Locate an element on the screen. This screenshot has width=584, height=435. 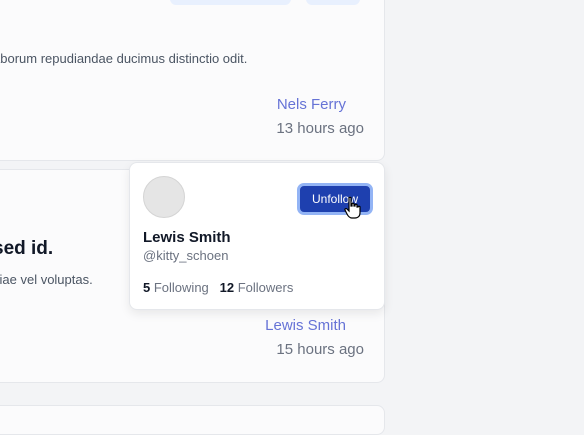
following-count: 5 is located at coordinates (147, 287).